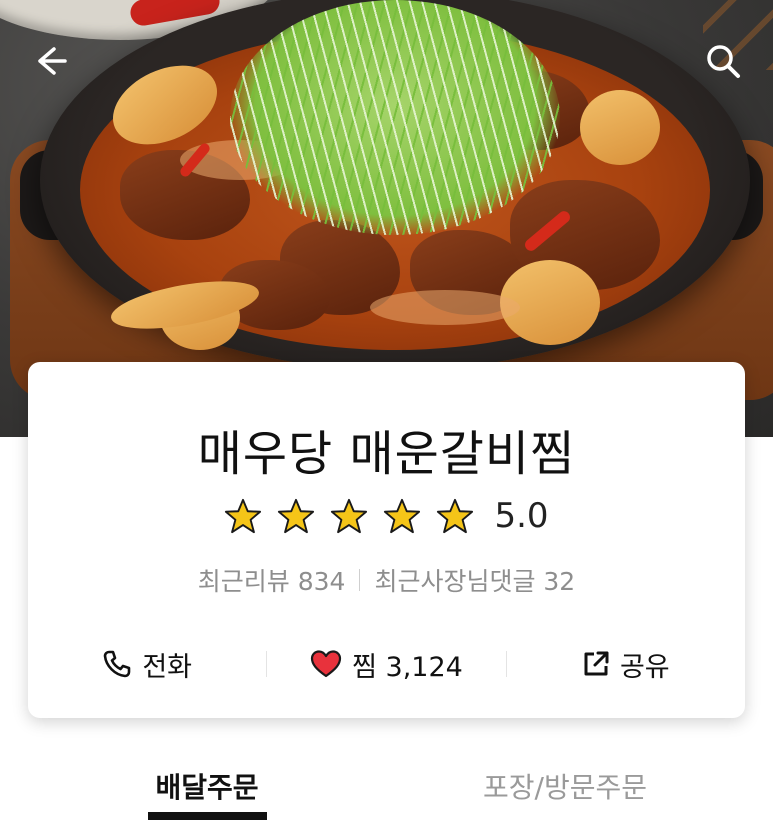 The width and height of the screenshot is (773, 820). I want to click on rating-score: 5.0, so click(521, 516).